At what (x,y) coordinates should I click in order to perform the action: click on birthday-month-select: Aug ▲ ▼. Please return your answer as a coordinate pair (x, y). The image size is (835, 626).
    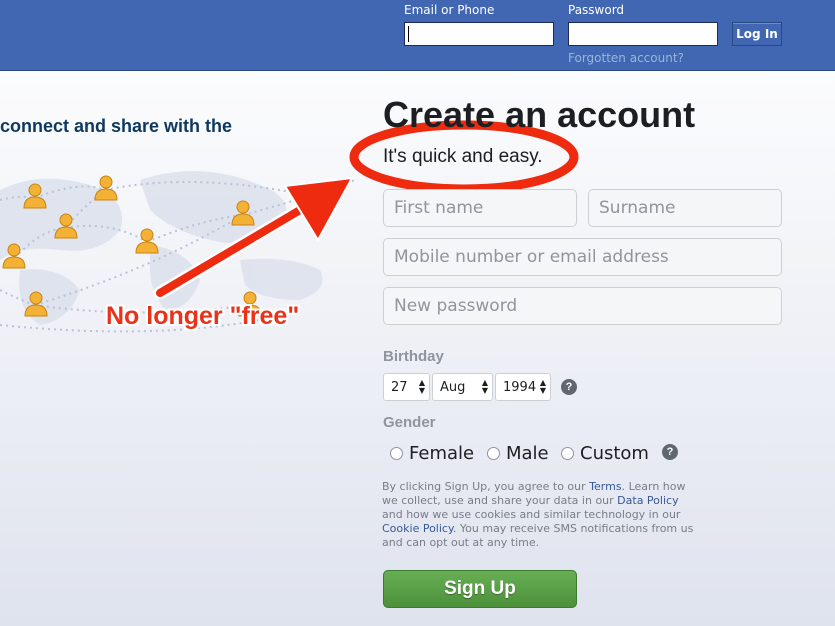
    Looking at the image, I should click on (462, 387).